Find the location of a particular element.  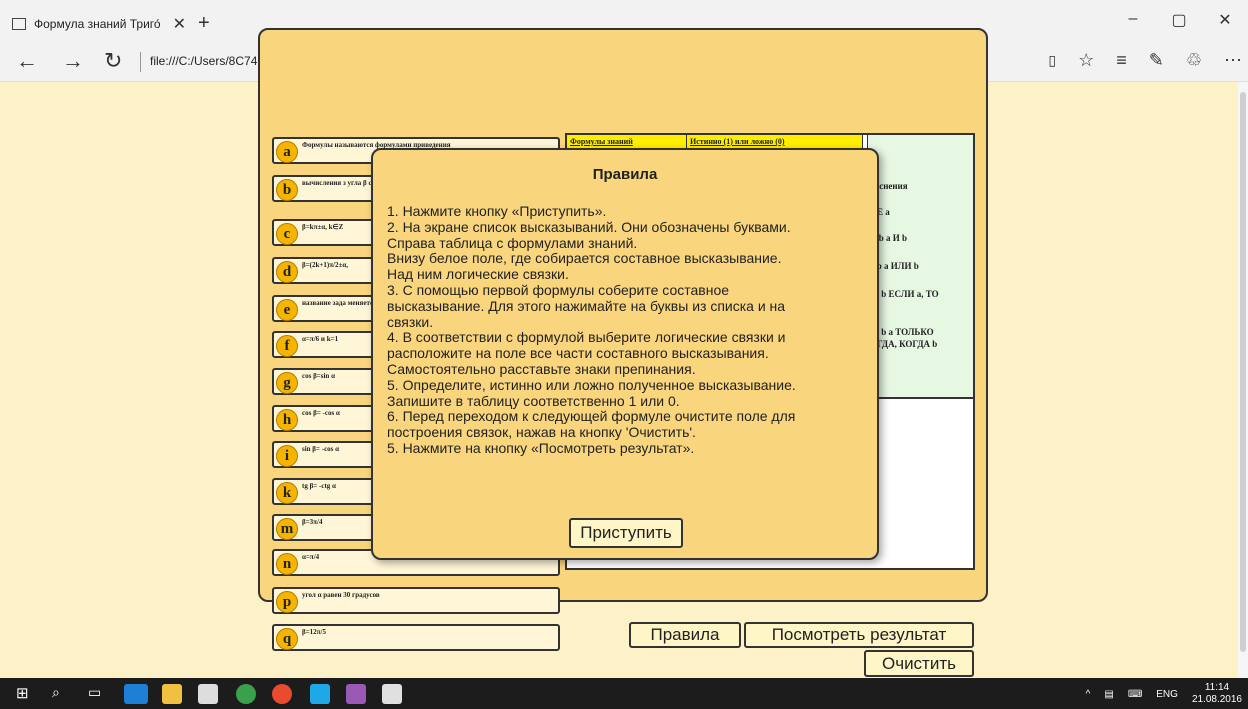

rule-line: Справа таблица с формулами знаний. is located at coordinates (512, 242).